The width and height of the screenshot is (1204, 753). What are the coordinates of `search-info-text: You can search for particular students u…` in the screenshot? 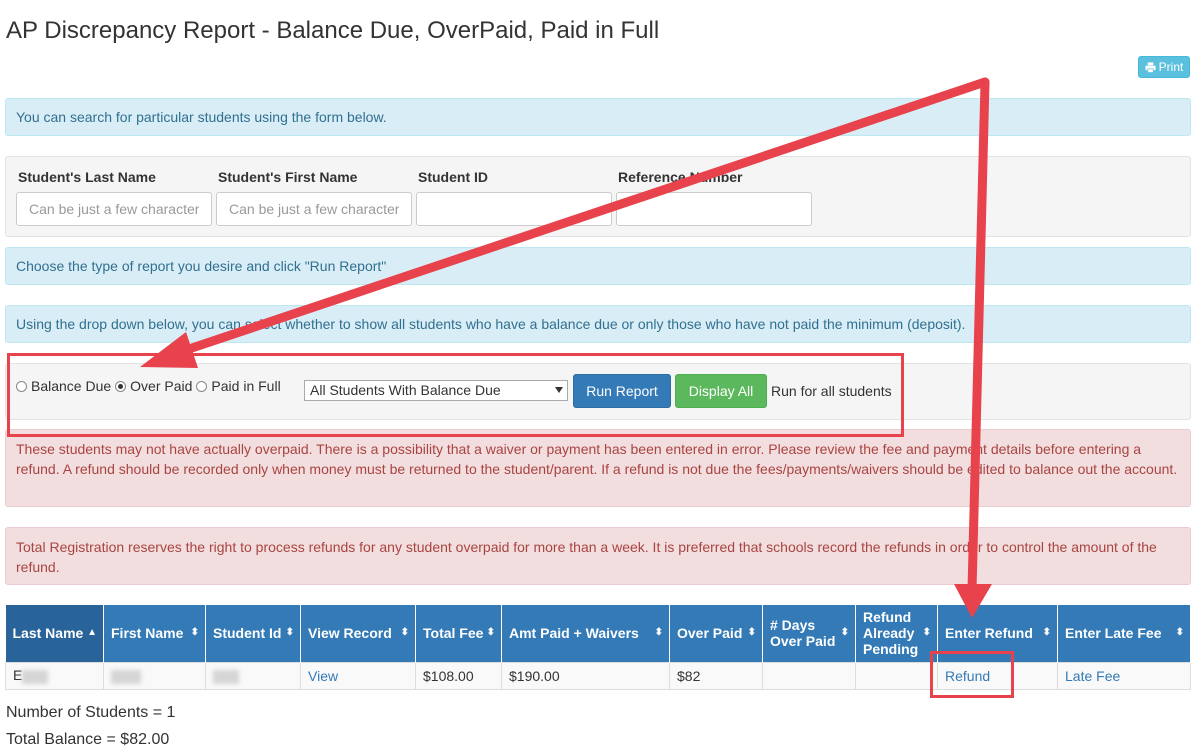 It's located at (201, 117).